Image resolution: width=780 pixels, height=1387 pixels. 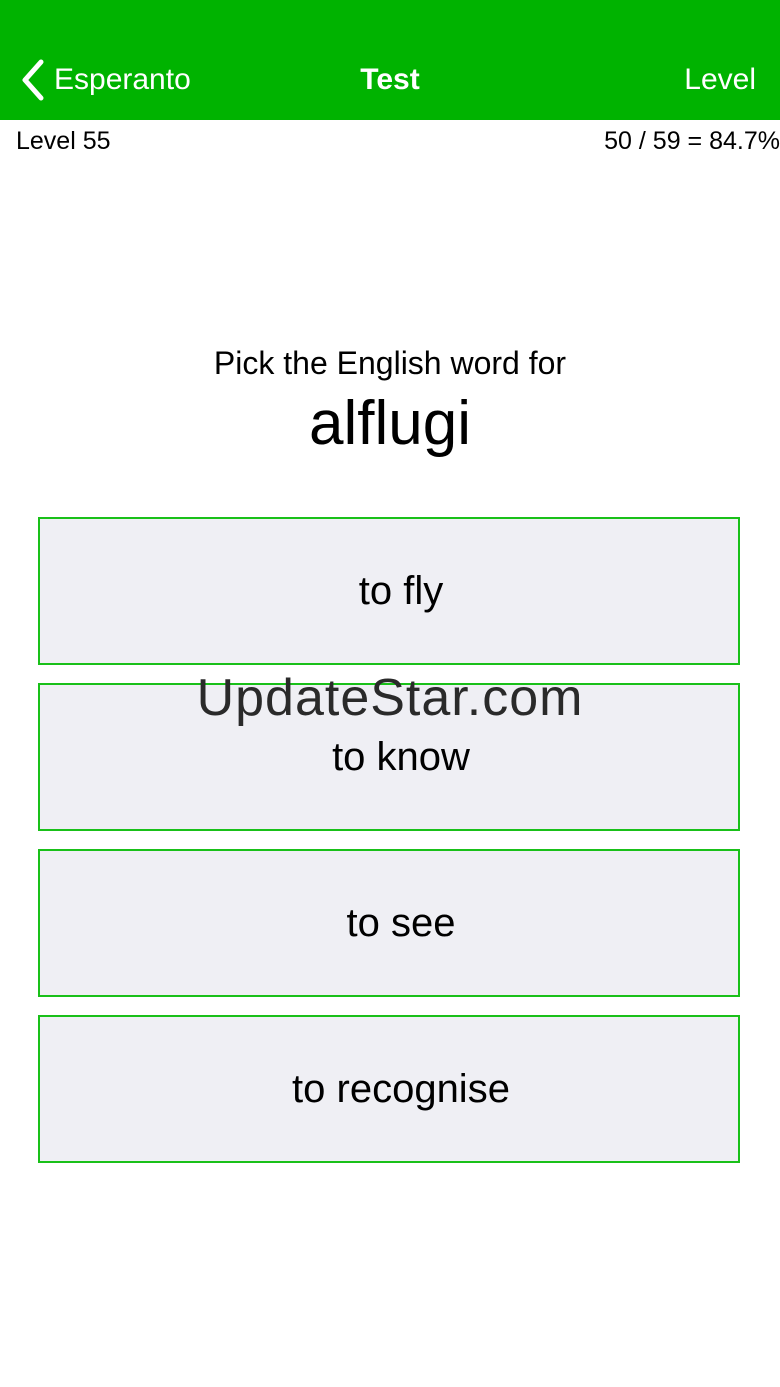 I want to click on answer-option-label: to recognise, so click(x=401, y=1088).